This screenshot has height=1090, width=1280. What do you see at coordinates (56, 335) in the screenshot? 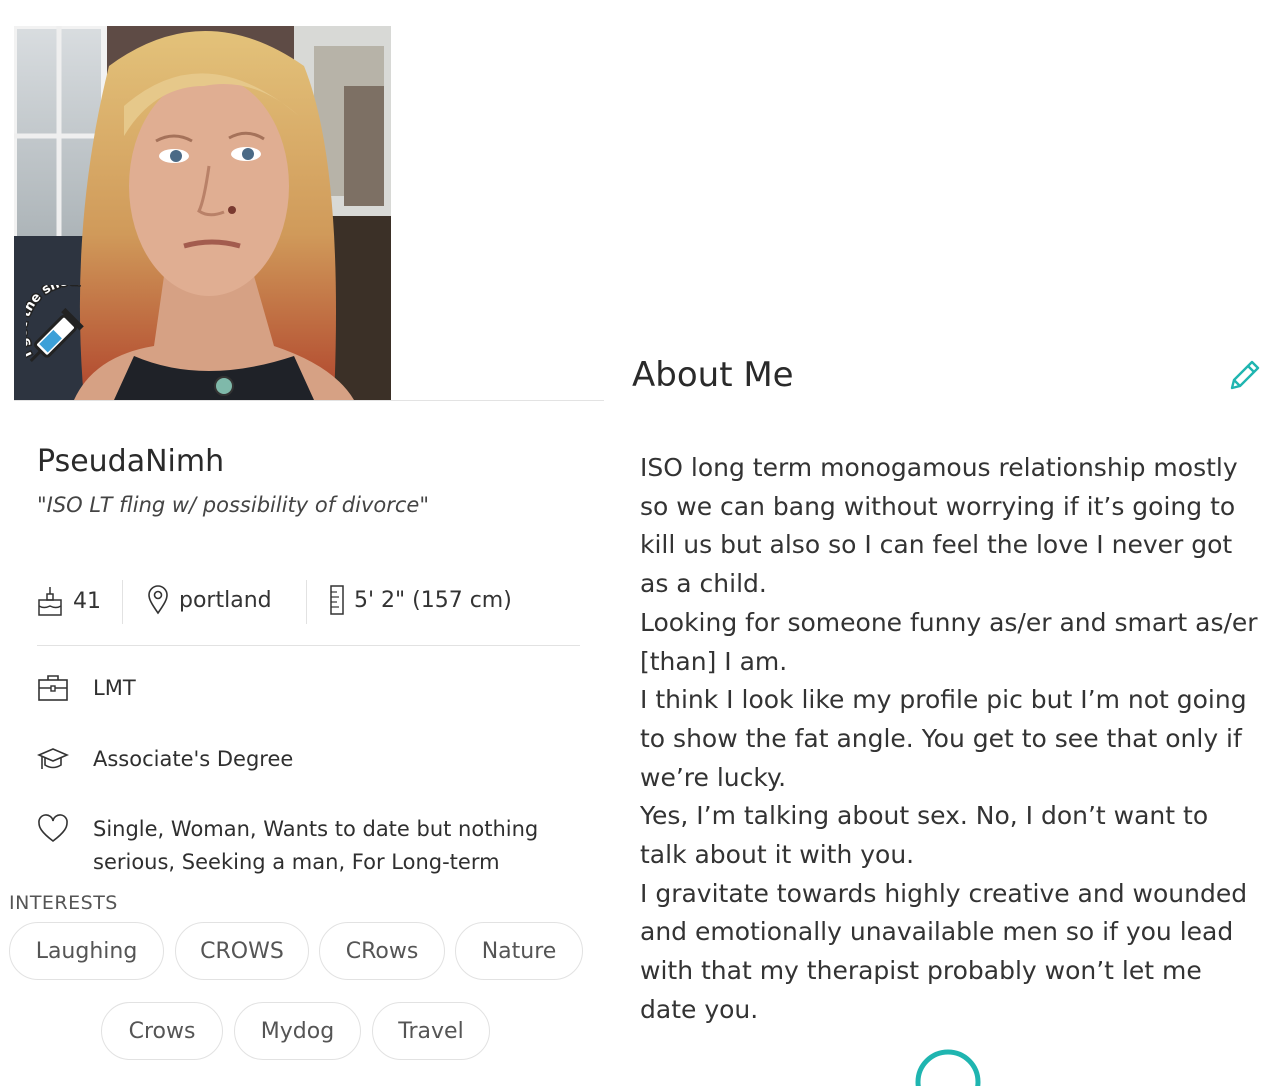
I see `syringe-icon` at bounding box center [56, 335].